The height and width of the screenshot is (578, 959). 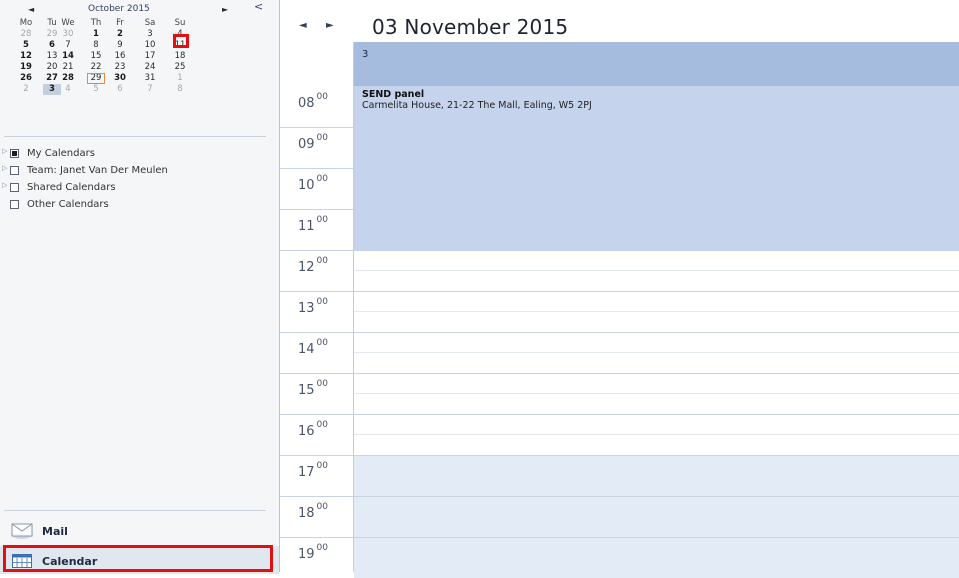 I want to click on day-column-date: 3, so click(x=365, y=54).